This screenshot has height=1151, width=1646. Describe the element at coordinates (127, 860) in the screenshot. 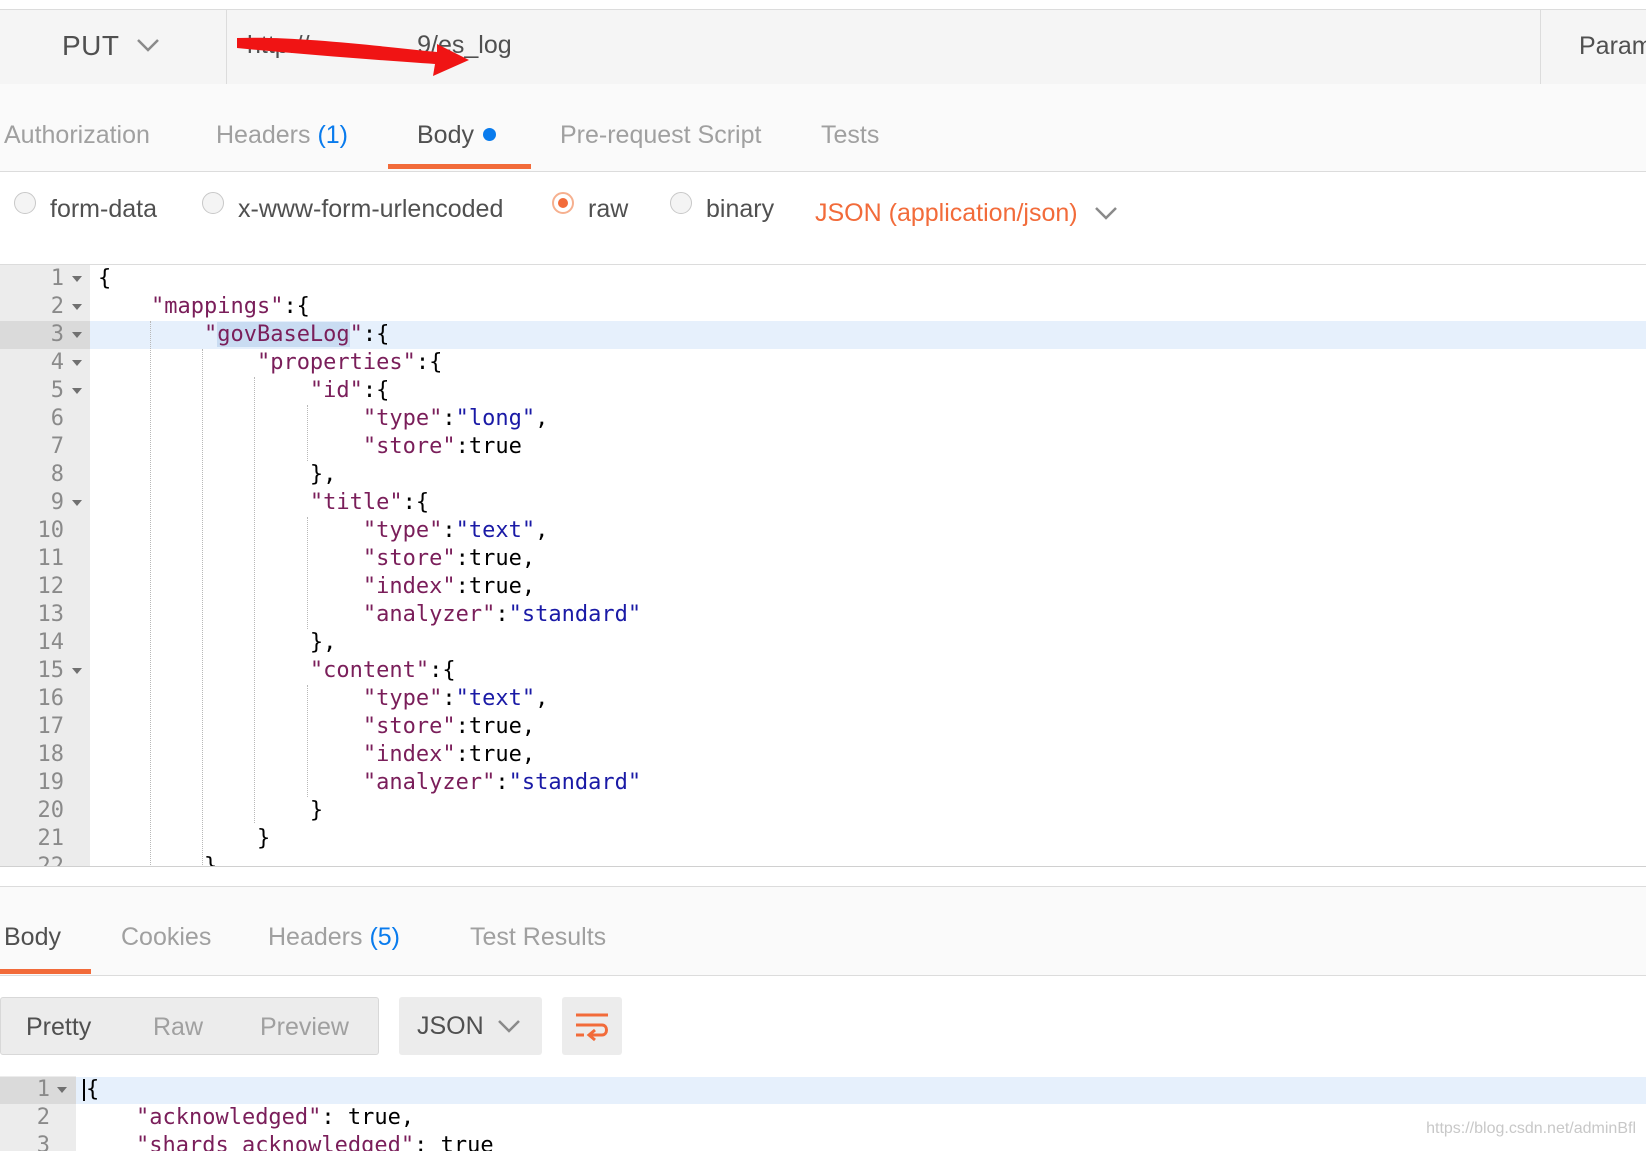

I see `code-line: 22 }` at that location.